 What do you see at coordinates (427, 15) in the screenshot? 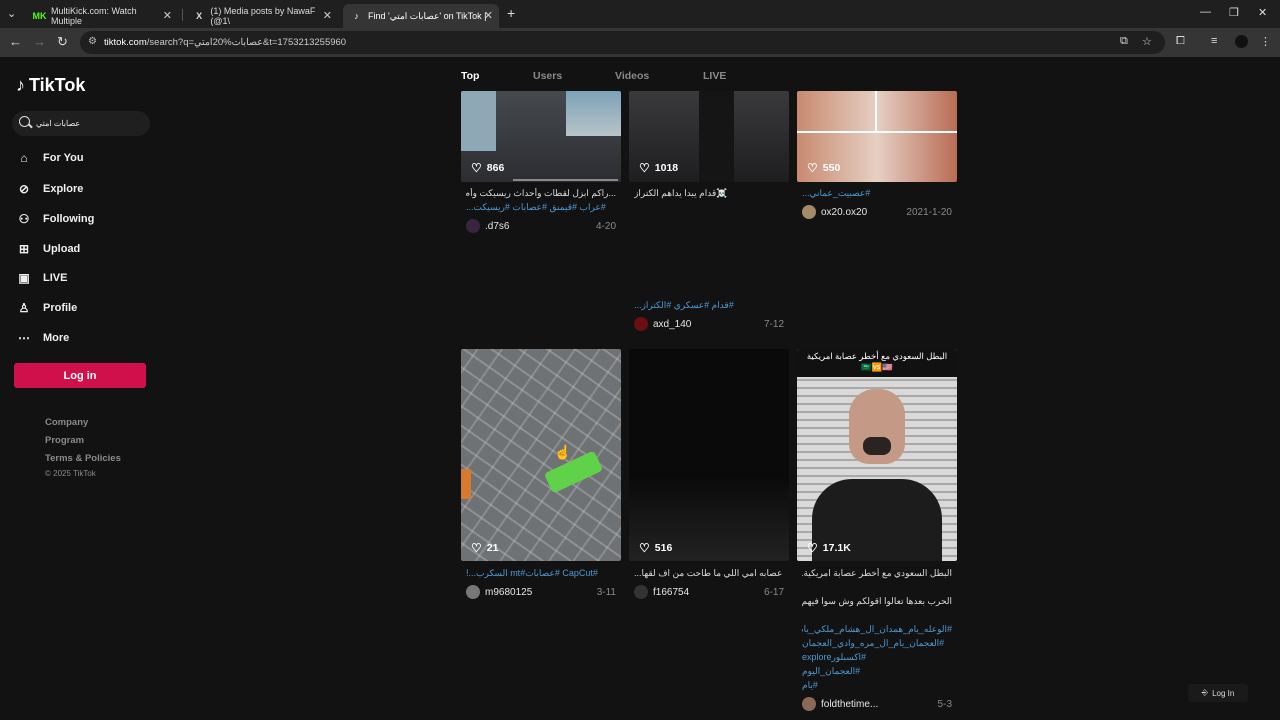
I see `tab-title: Find 'عصابات امتي' on TikTok |` at bounding box center [427, 15].